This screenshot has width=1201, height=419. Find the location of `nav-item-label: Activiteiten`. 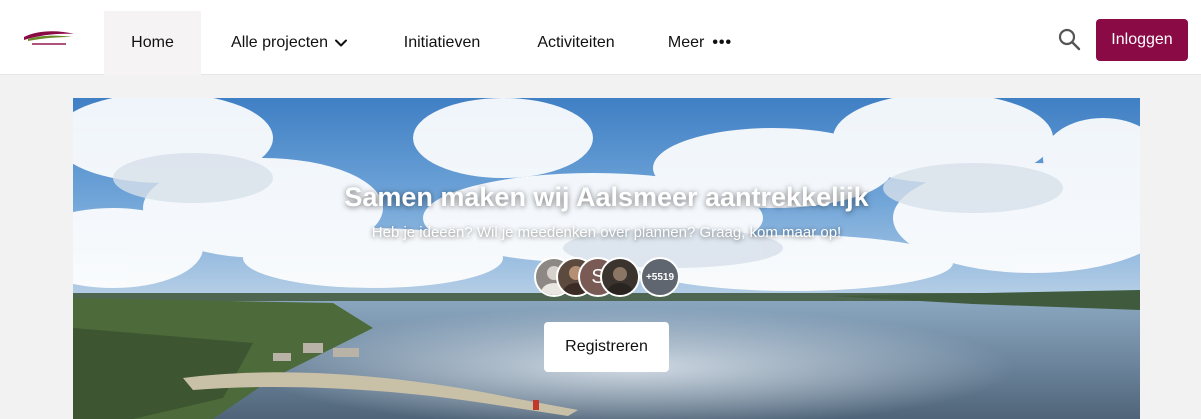

nav-item-label: Activiteiten is located at coordinates (576, 42).